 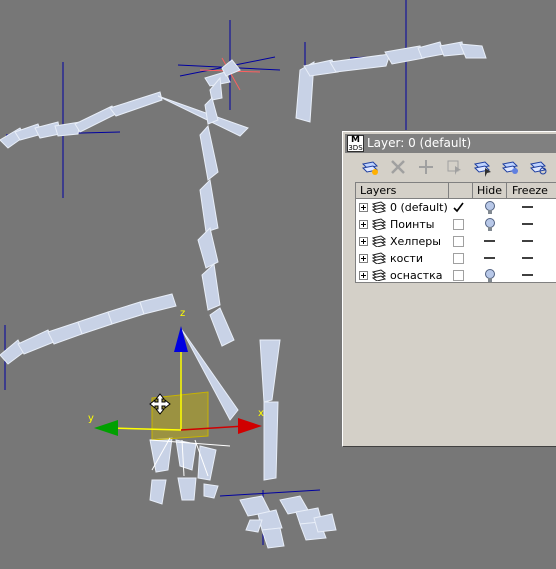 I want to click on create-new-layer-icon, so click(x=370, y=168).